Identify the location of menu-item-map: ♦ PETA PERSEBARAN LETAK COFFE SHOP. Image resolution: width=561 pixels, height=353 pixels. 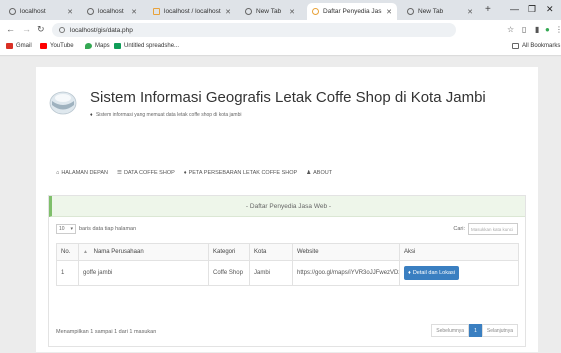
(240, 173).